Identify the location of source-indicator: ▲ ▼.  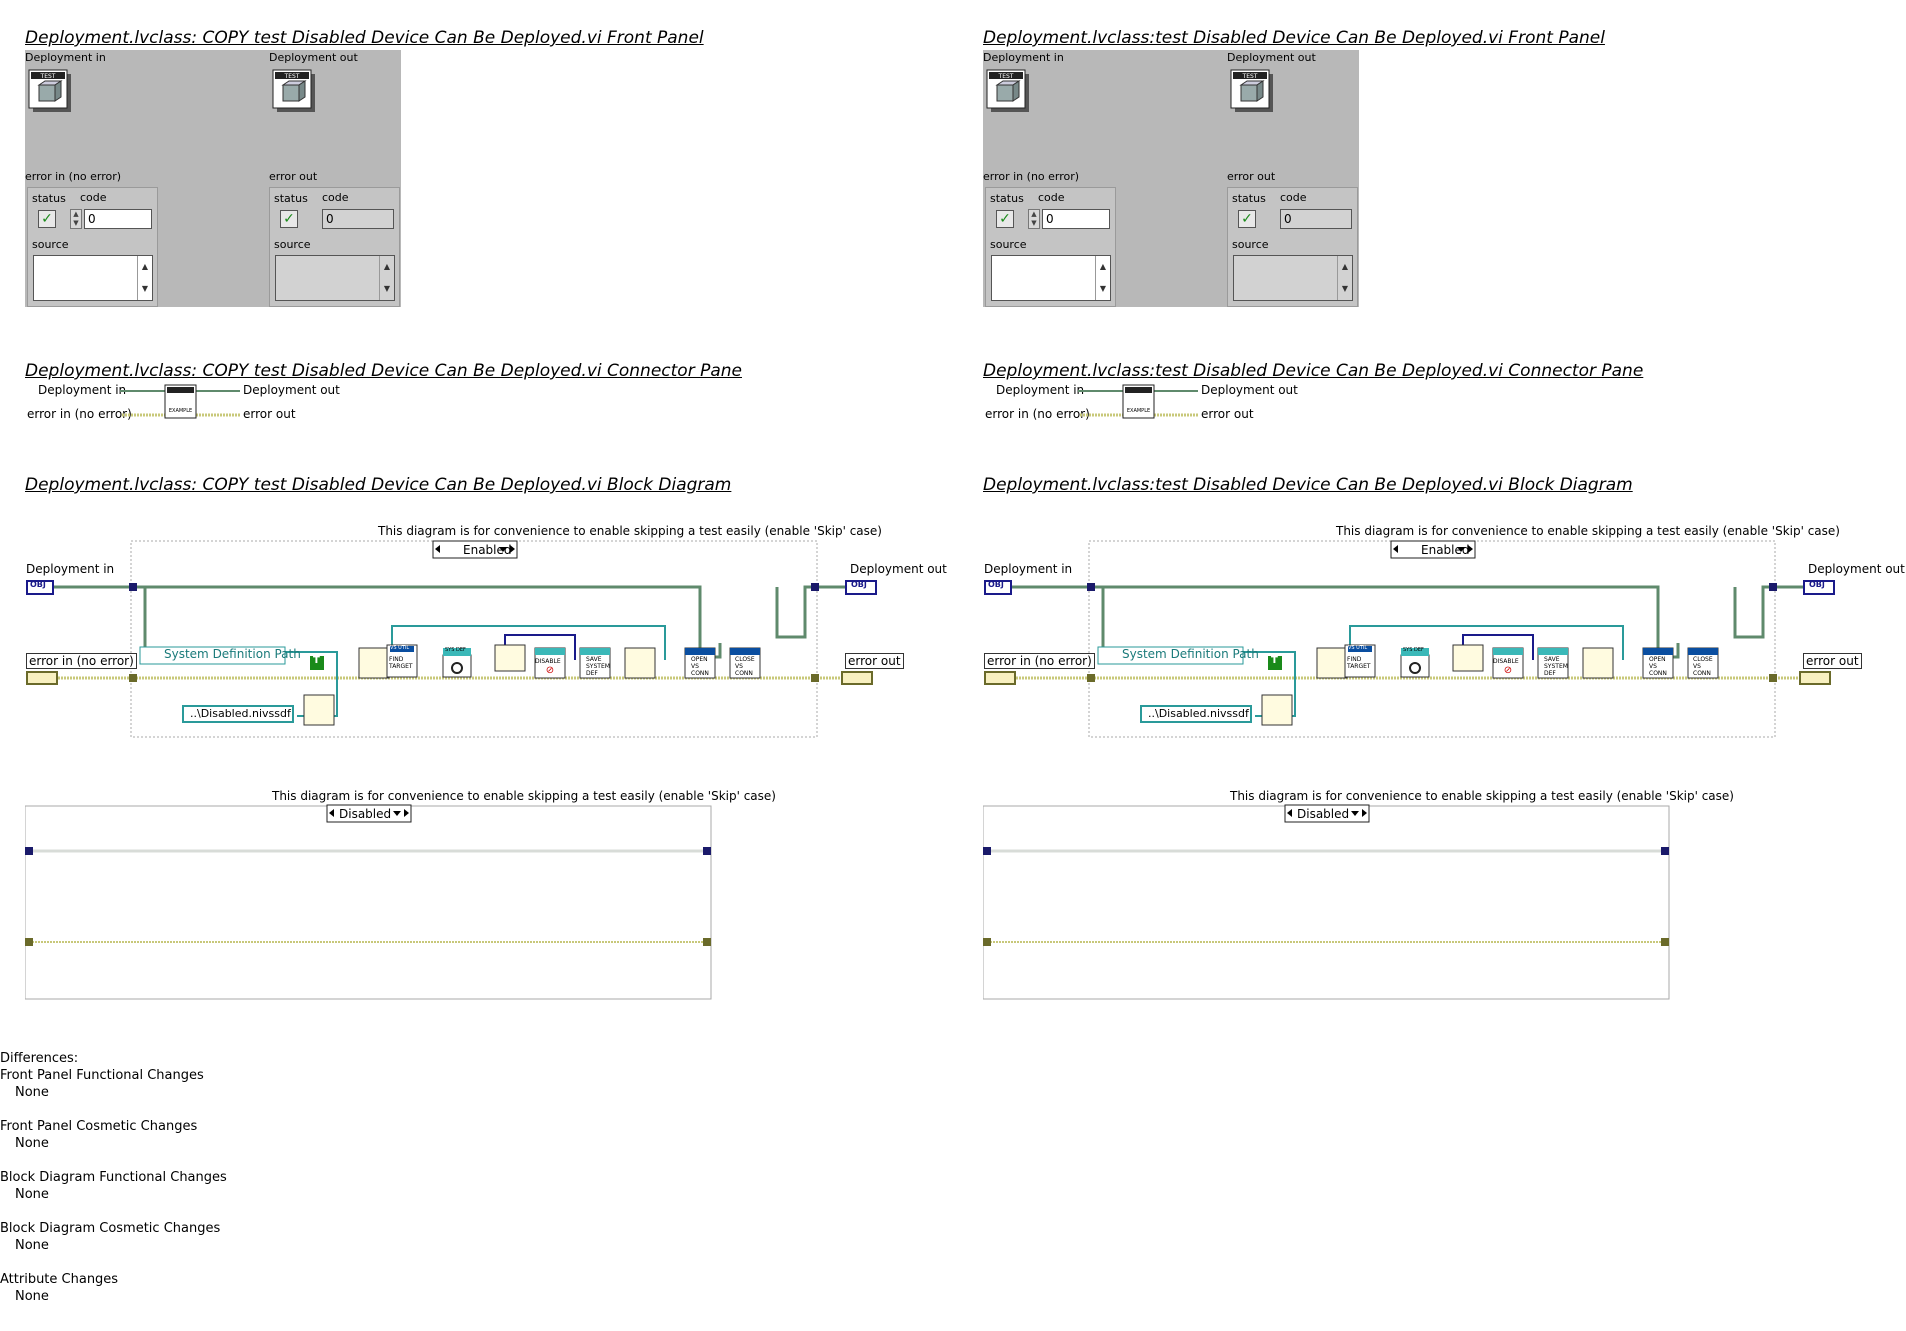
(335, 278).